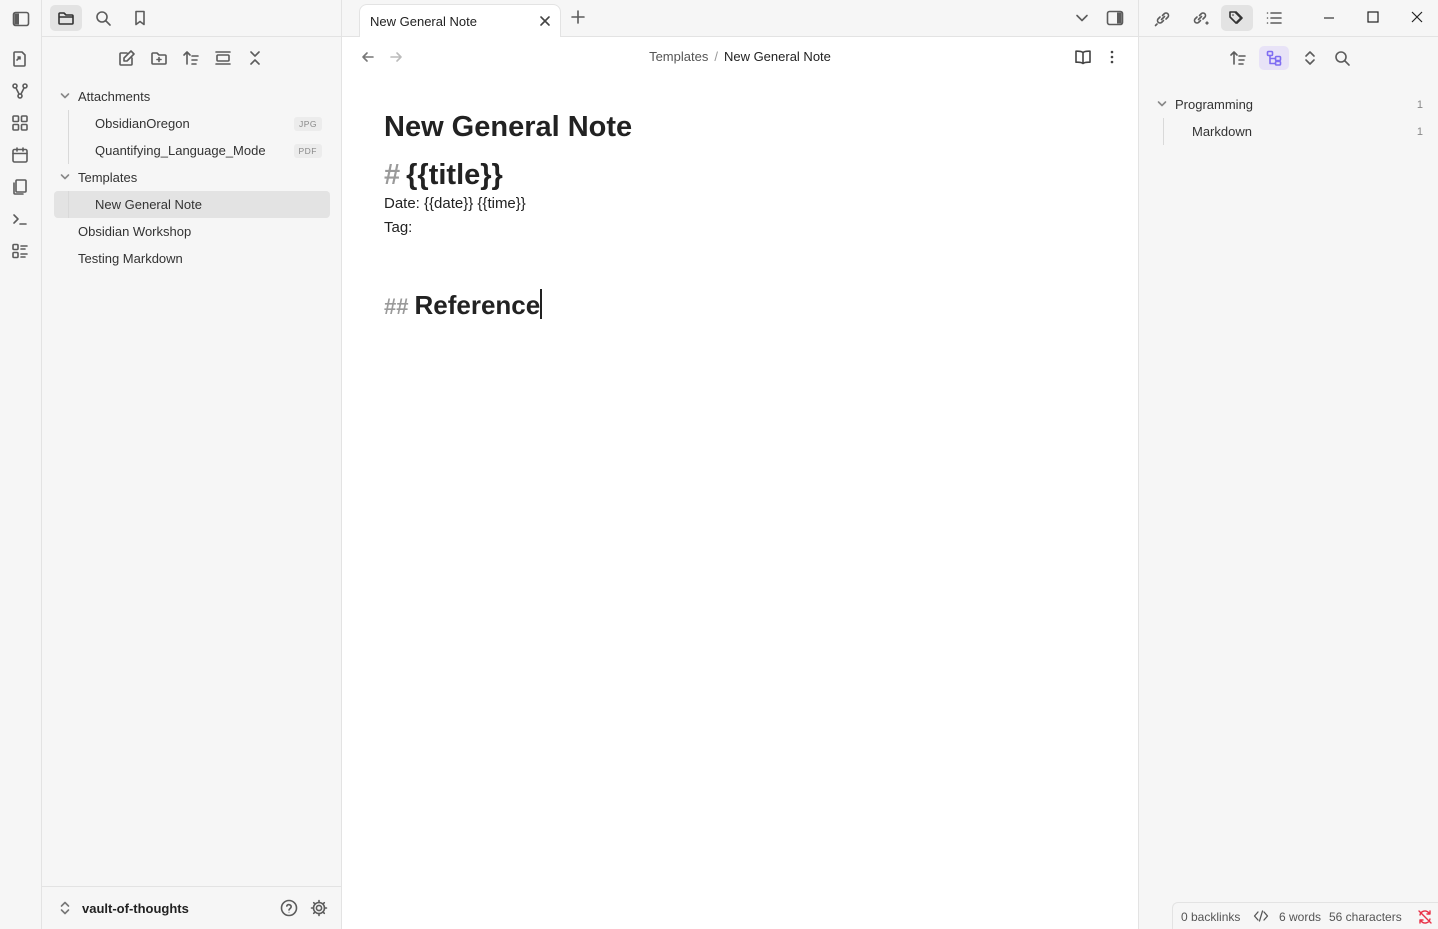  What do you see at coordinates (392, 175) in the screenshot?
I see `heading-marker: #` at bounding box center [392, 175].